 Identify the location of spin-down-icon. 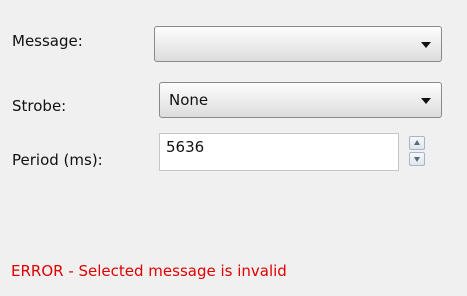
(417, 159).